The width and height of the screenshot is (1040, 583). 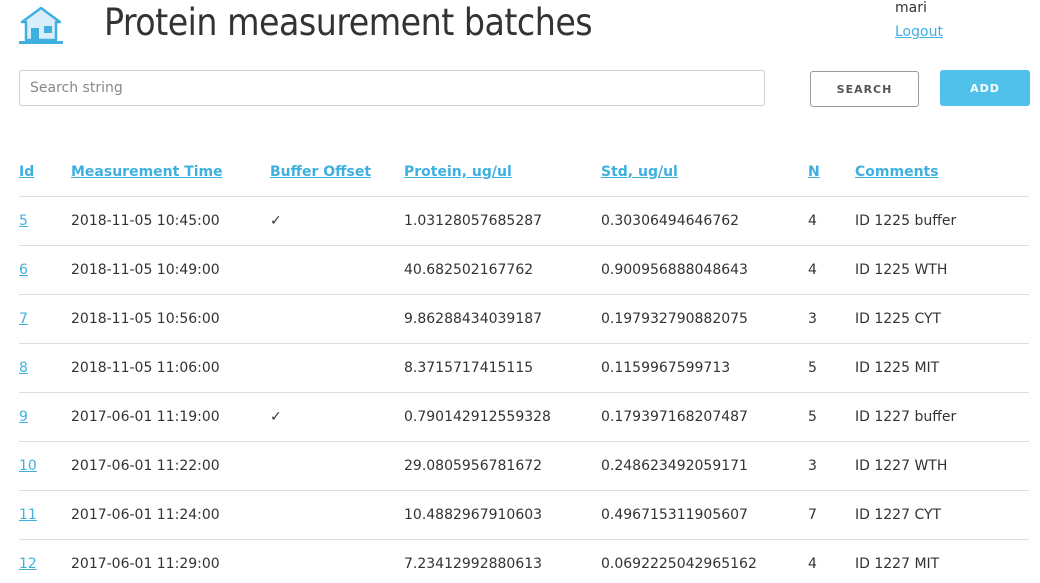 What do you see at coordinates (942, 515) in the screenshot?
I see `comments-cell: ID 1227 CYT` at bounding box center [942, 515].